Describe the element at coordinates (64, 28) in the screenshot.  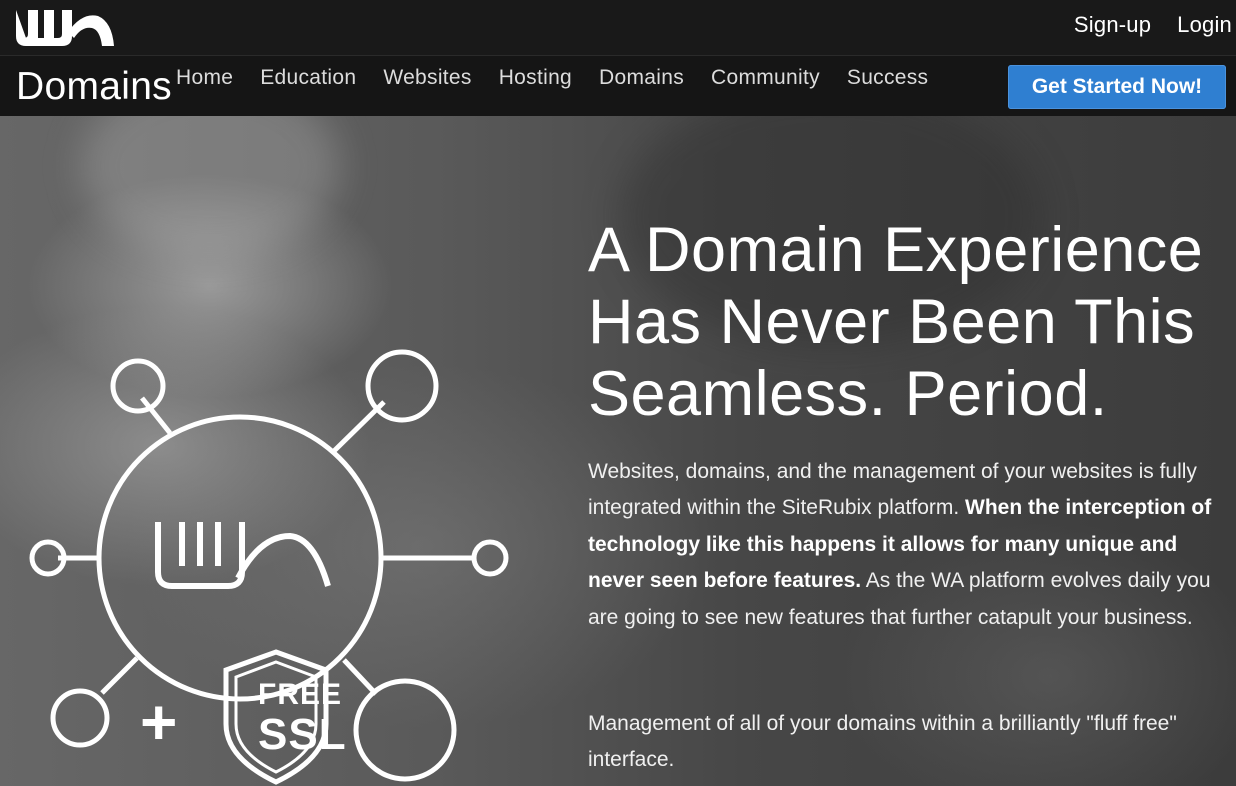
I see `wa-logo` at that location.